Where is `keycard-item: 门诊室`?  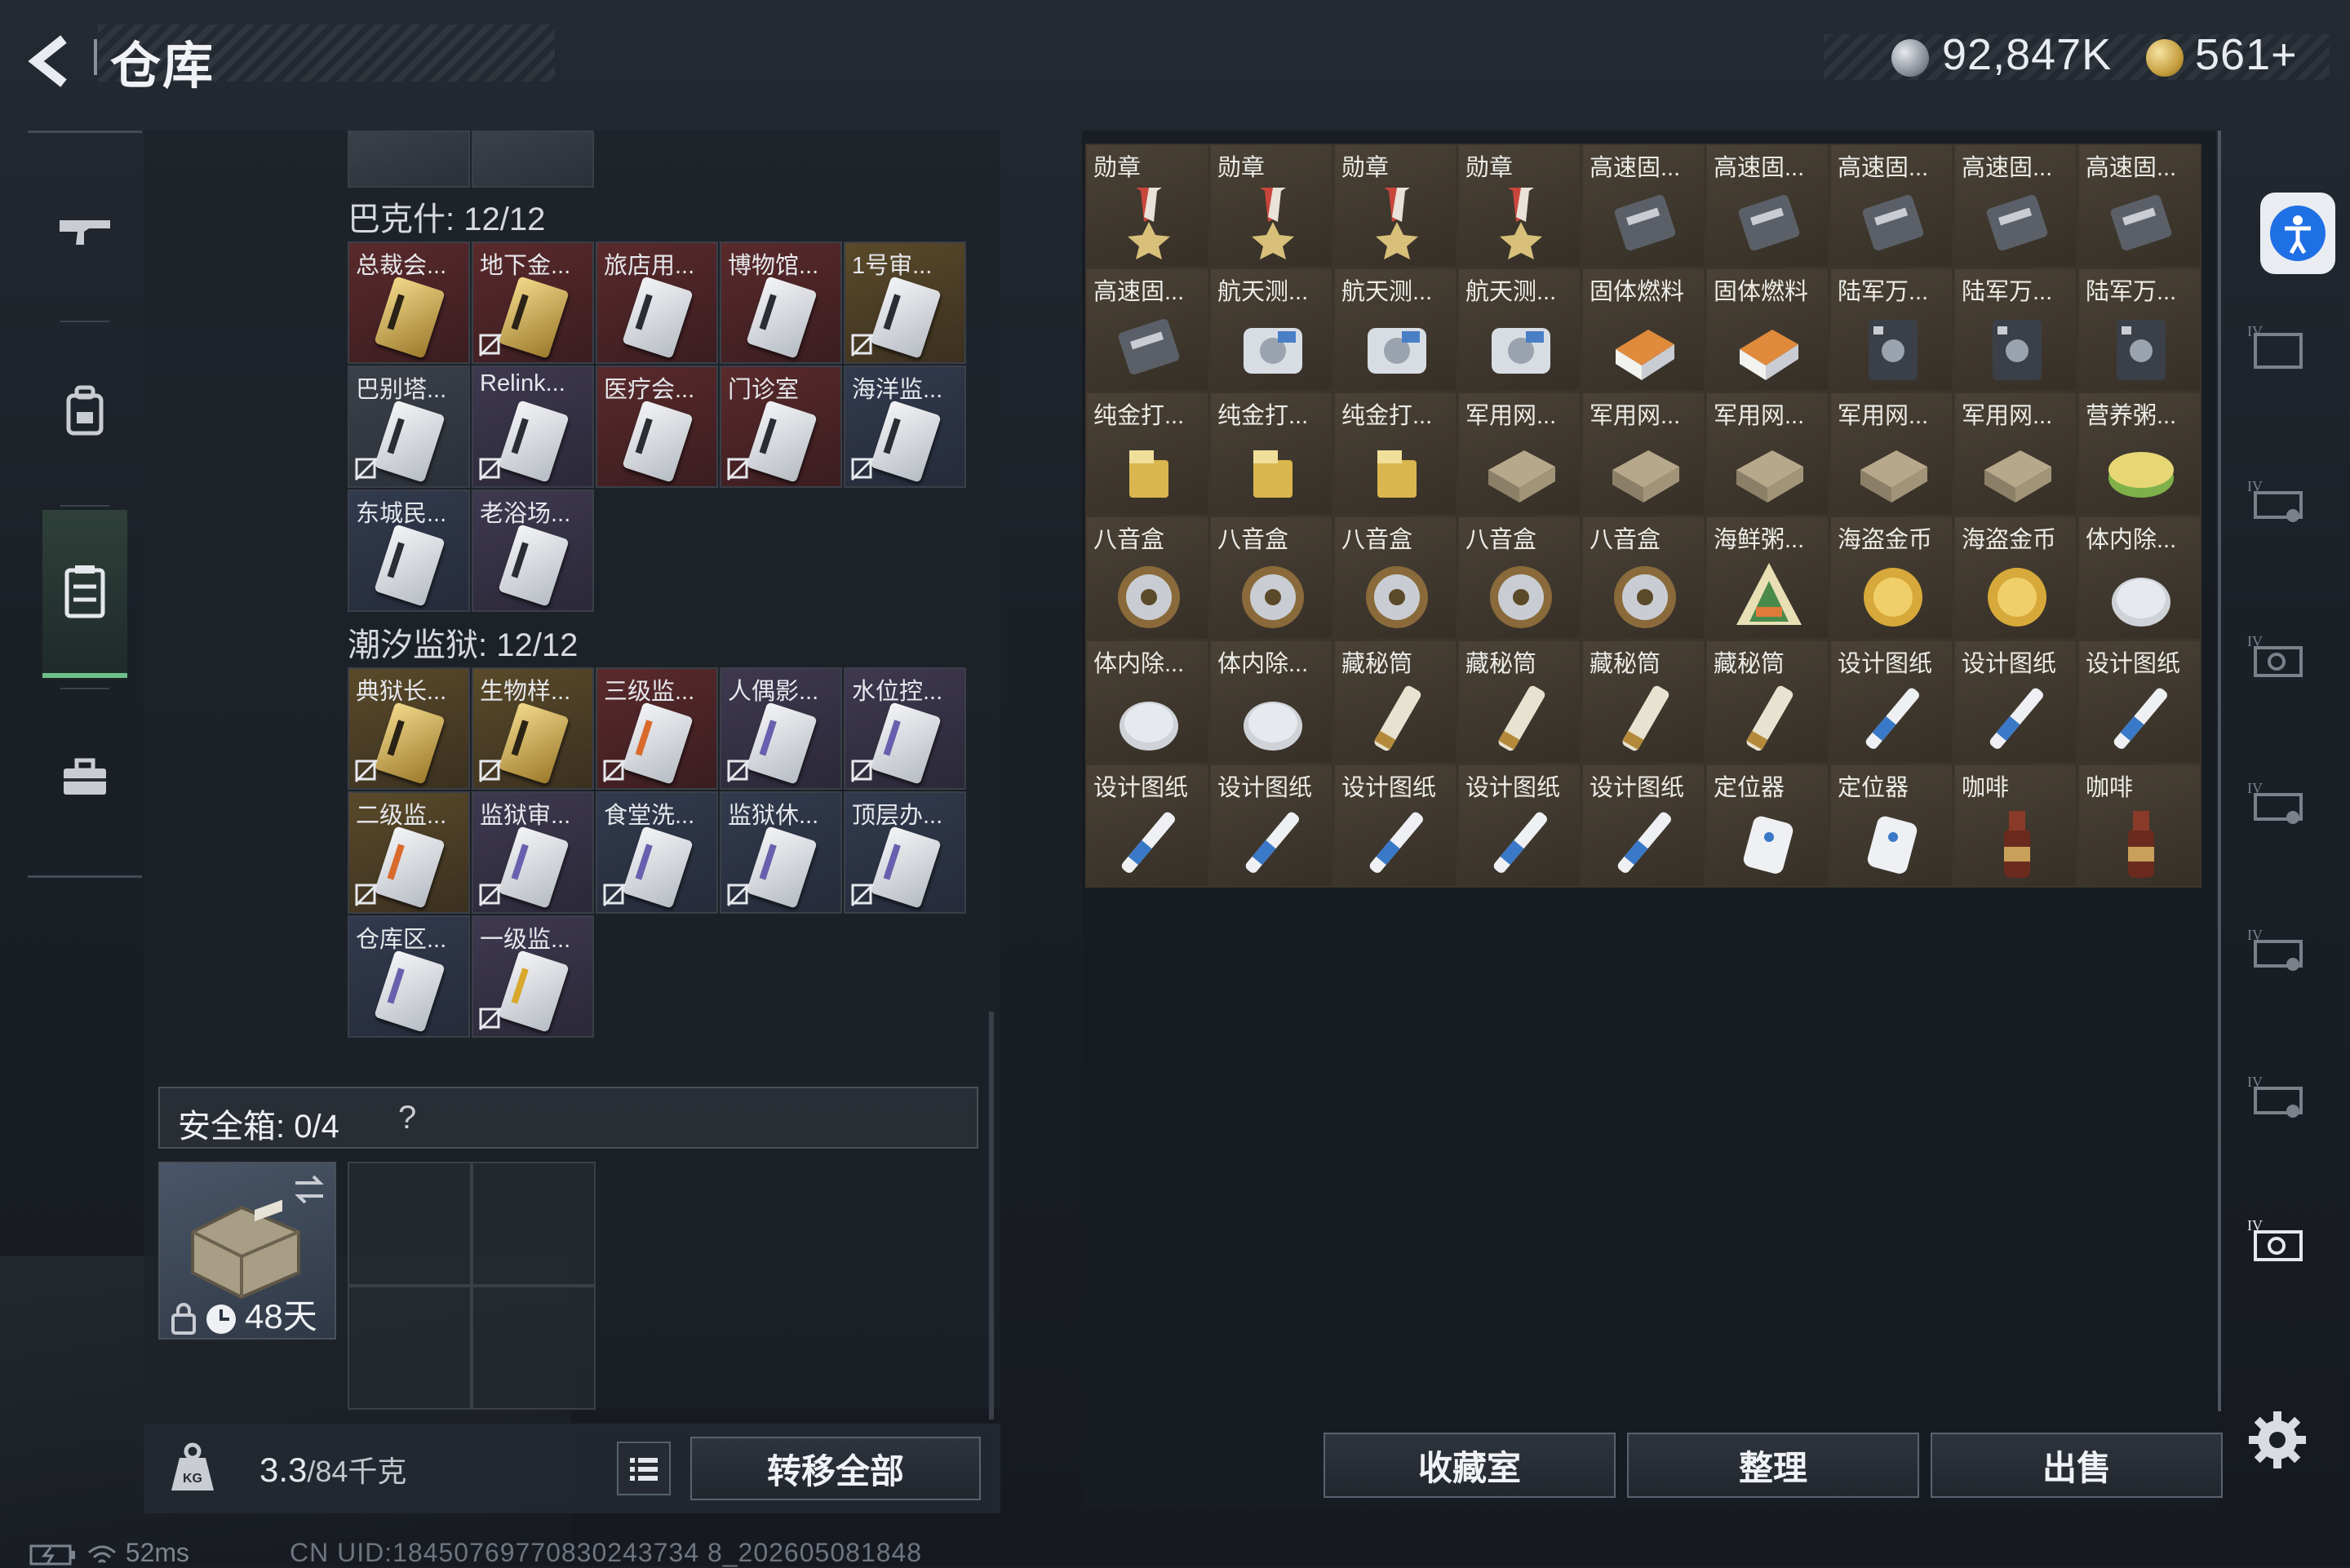
keycard-item: 门诊室 is located at coordinates (781, 426).